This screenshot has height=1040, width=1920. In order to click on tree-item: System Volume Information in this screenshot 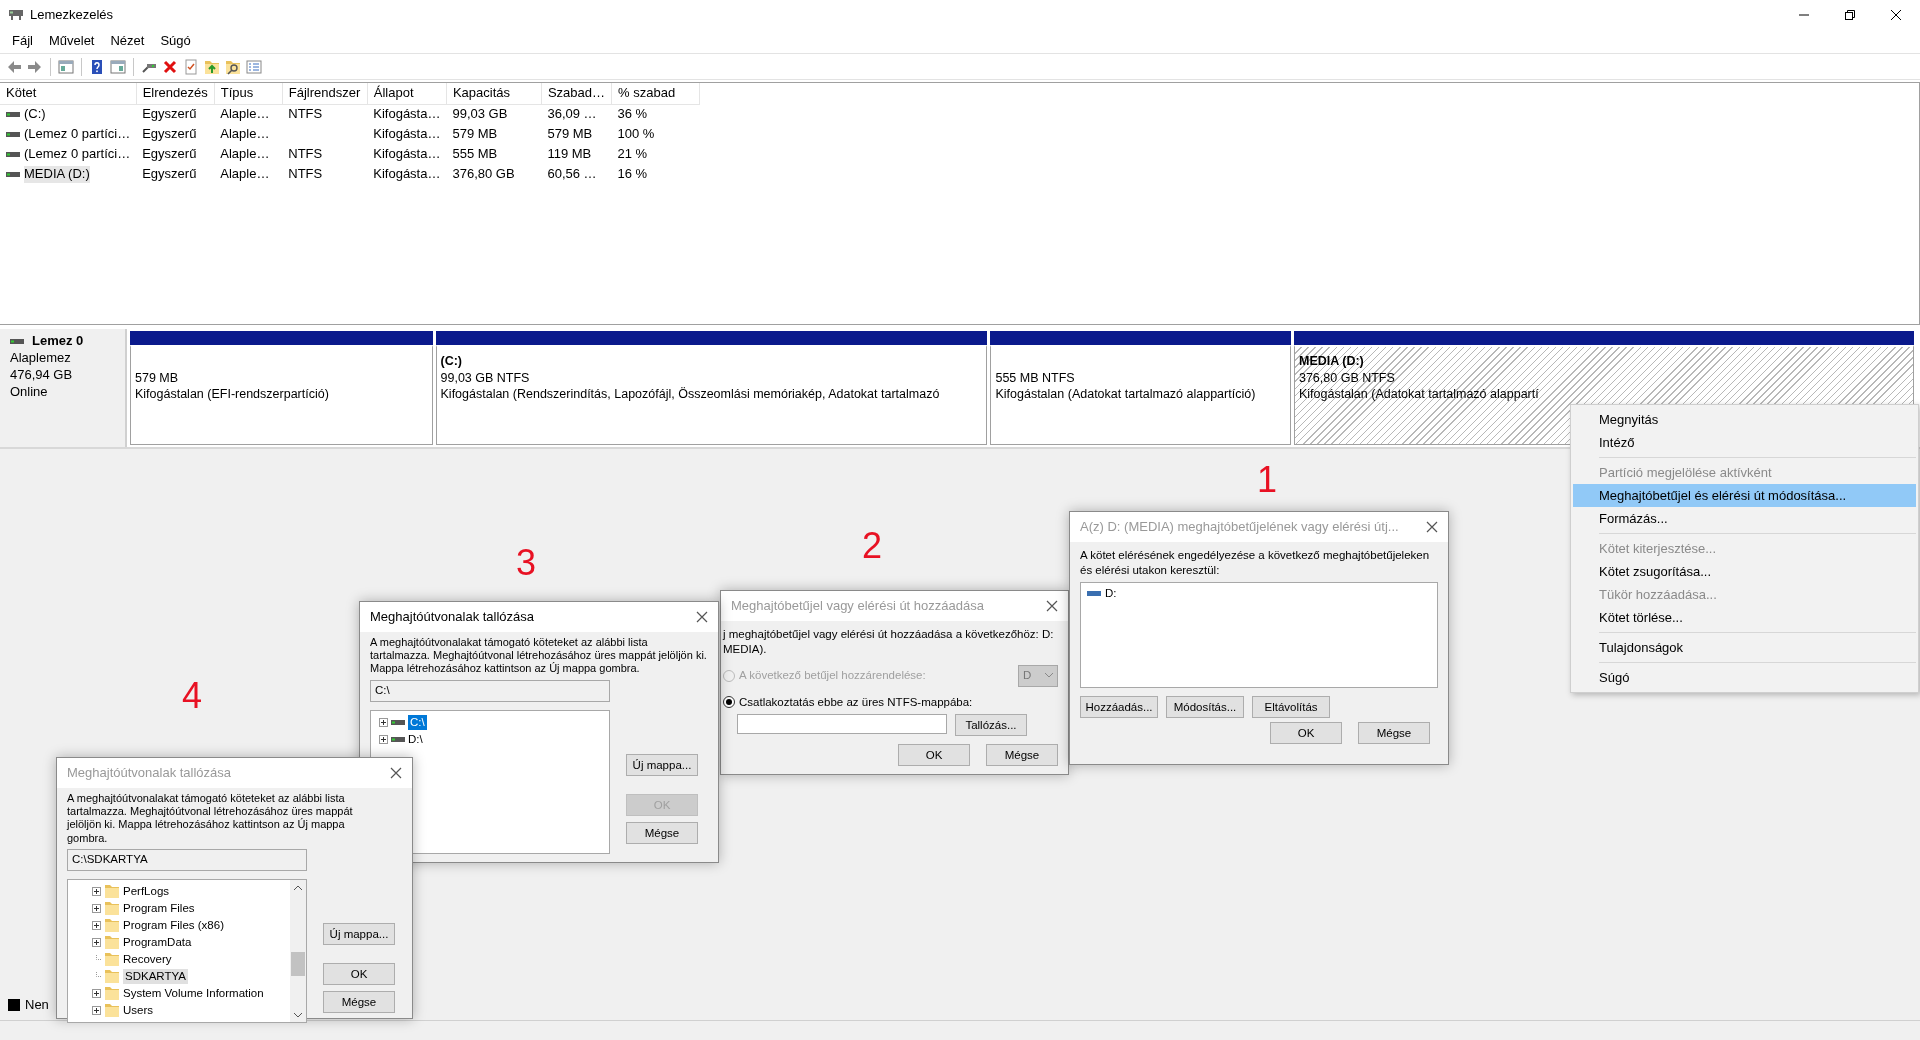, I will do `click(193, 993)`.